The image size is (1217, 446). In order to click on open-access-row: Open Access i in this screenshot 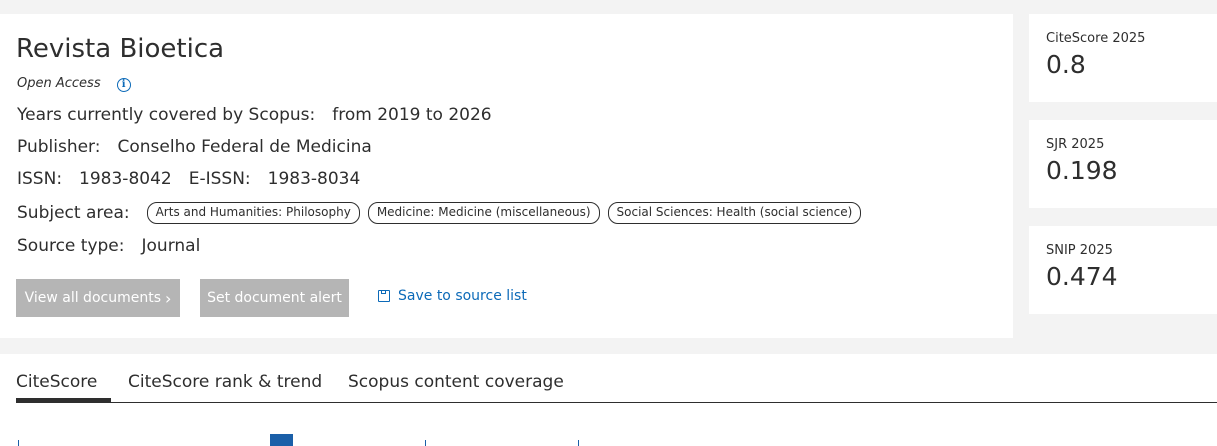, I will do `click(74, 83)`.